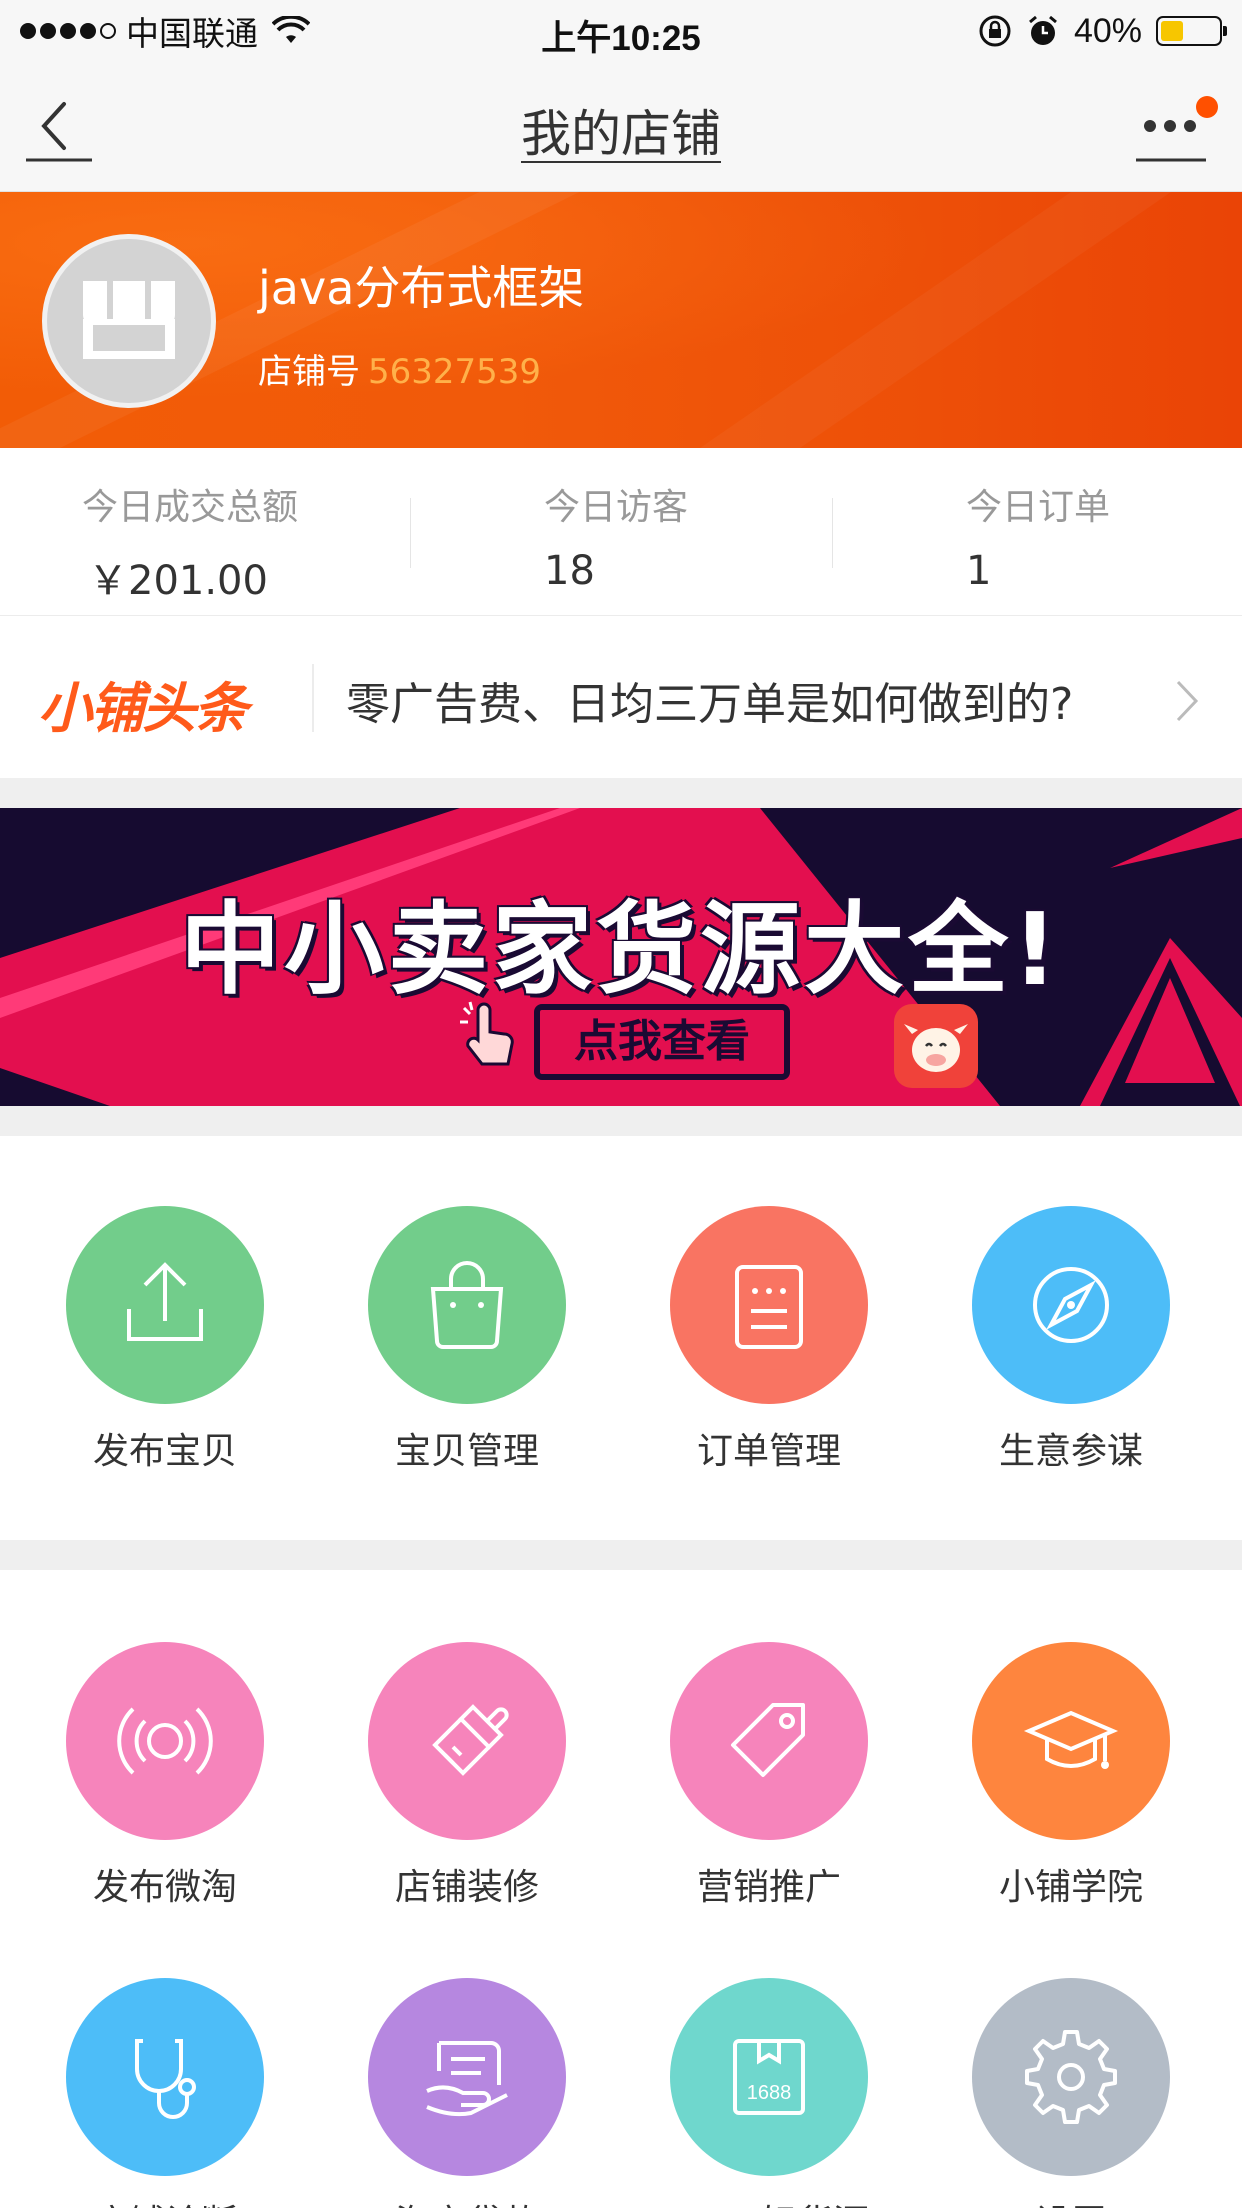 Image resolution: width=1242 pixels, height=2208 pixels. I want to click on stethoscope-icon, so click(165, 2079).